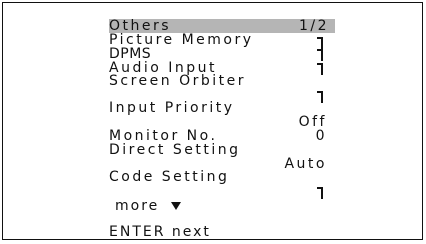  I want to click on menu-item-screen-orbiter: Screen Orbiter, so click(222, 88).